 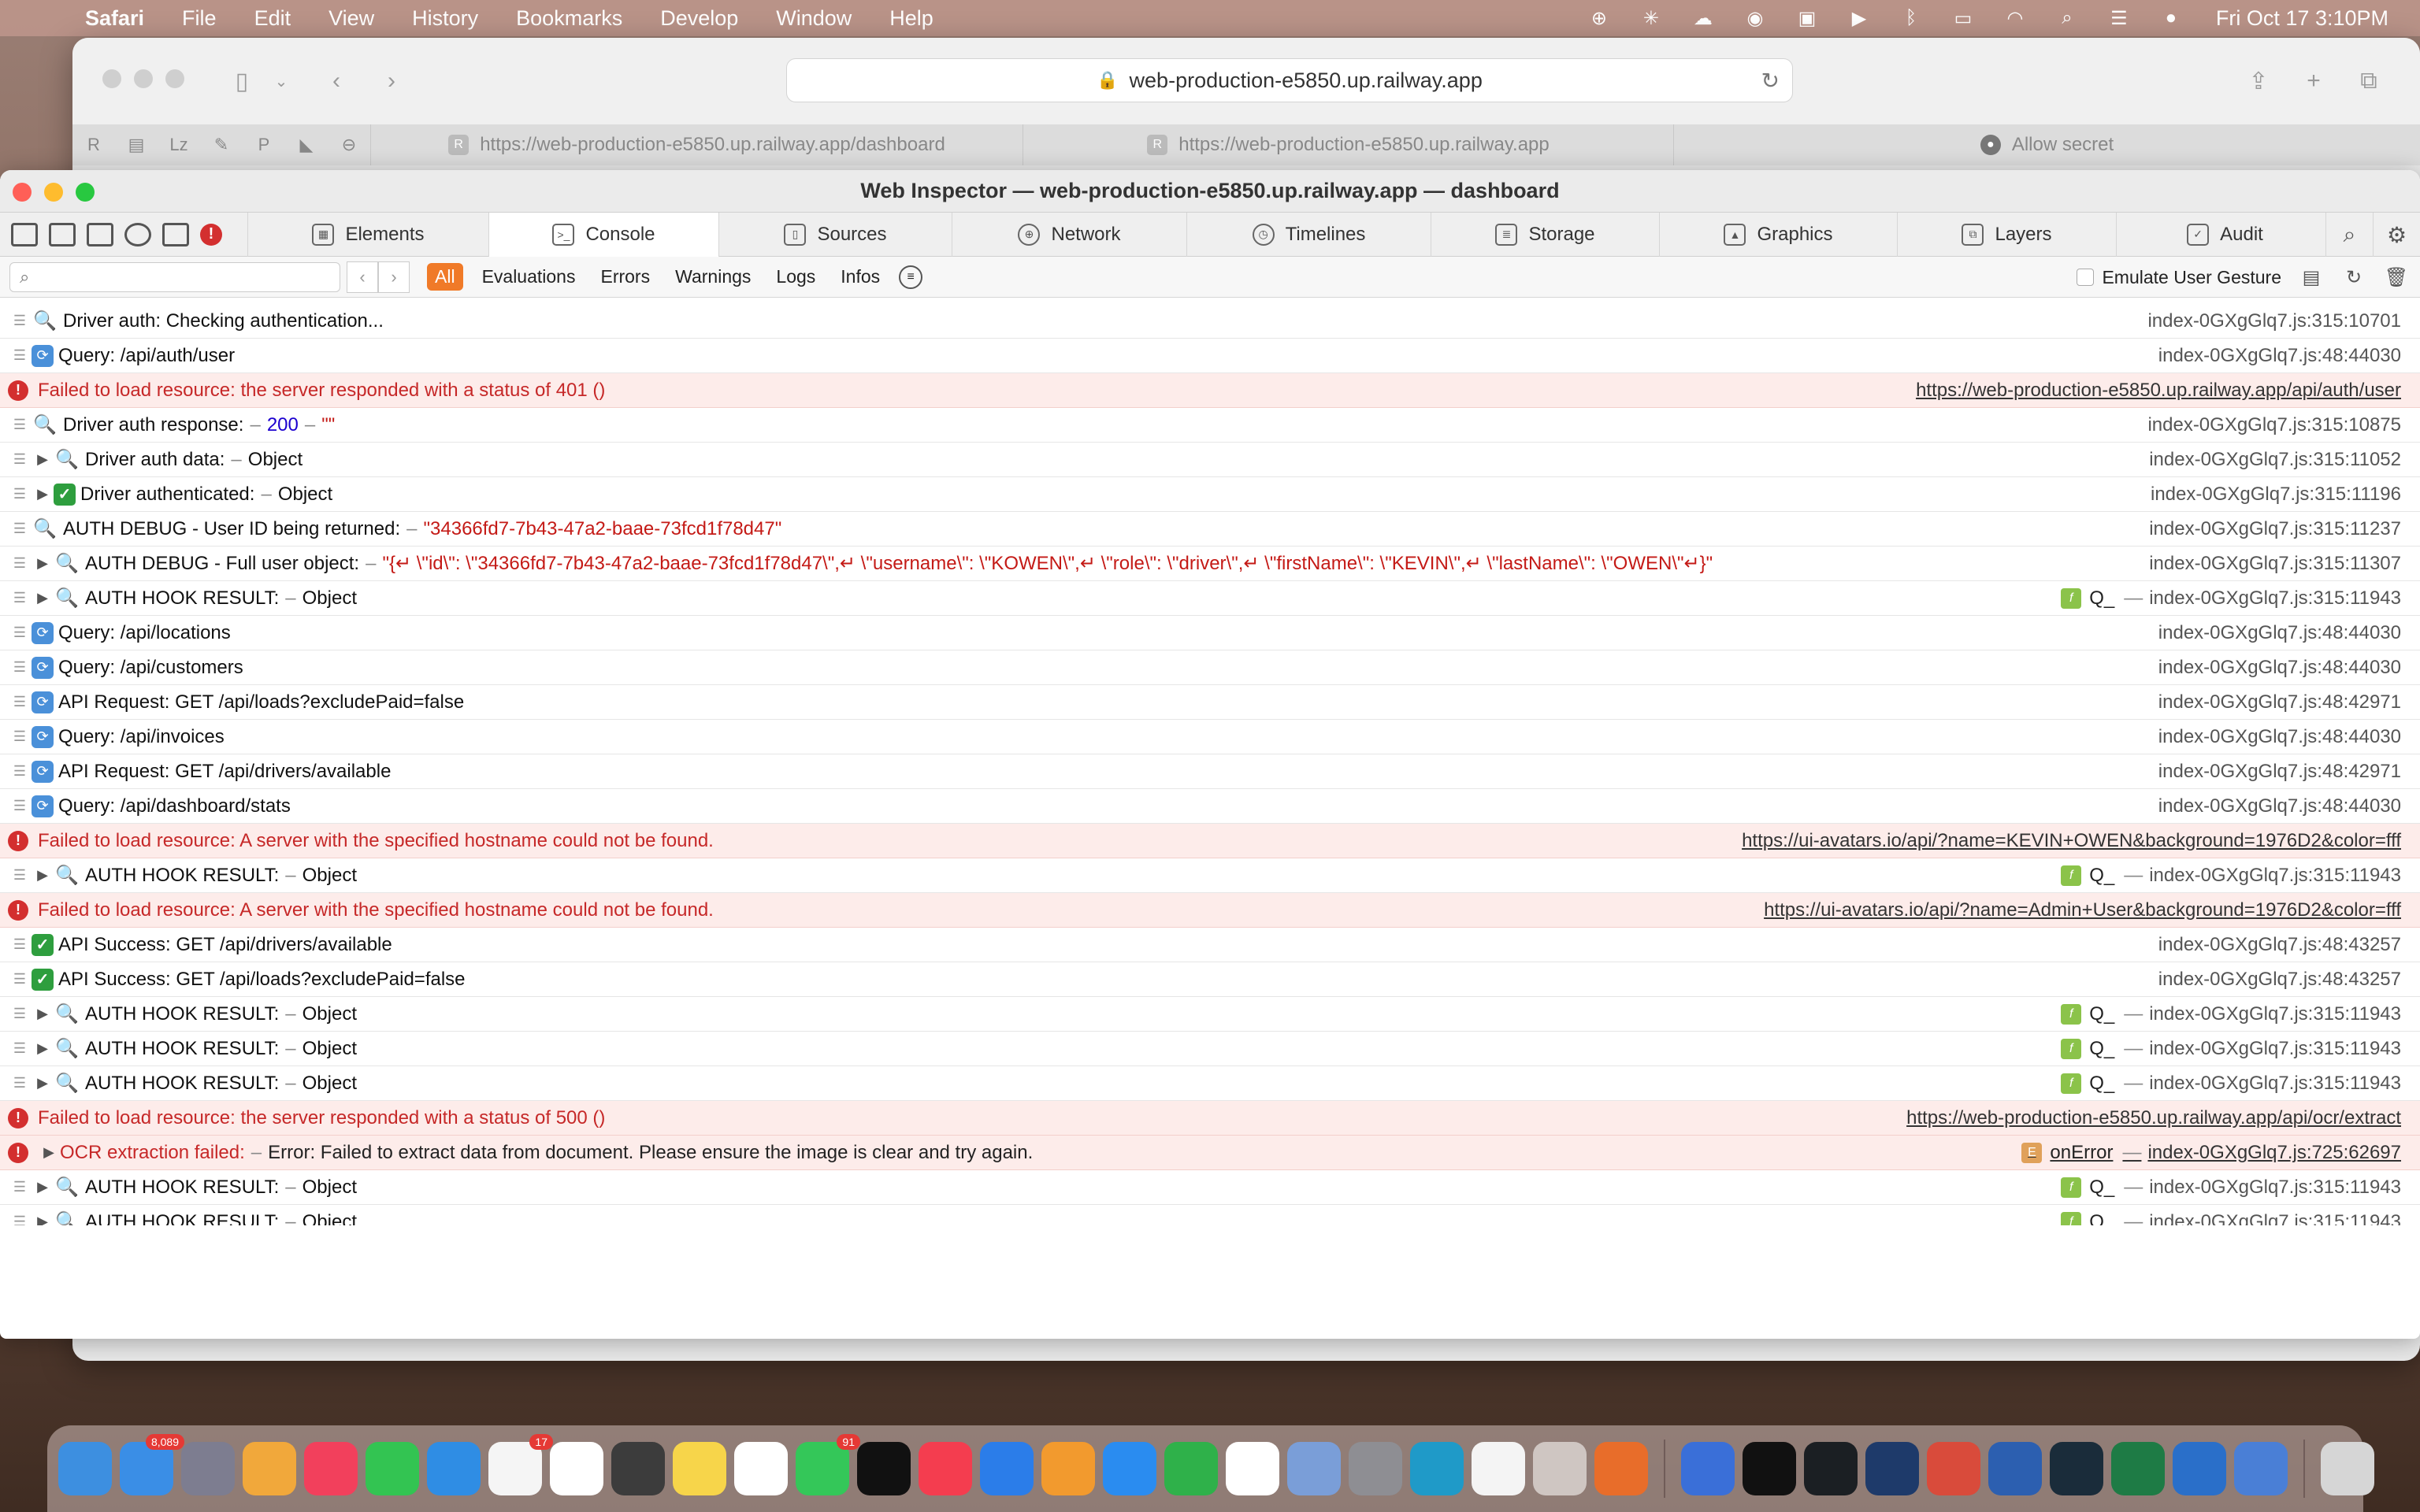 I want to click on source-link: index-0GXgGlq7.js:48:42971, so click(x=2279, y=702).